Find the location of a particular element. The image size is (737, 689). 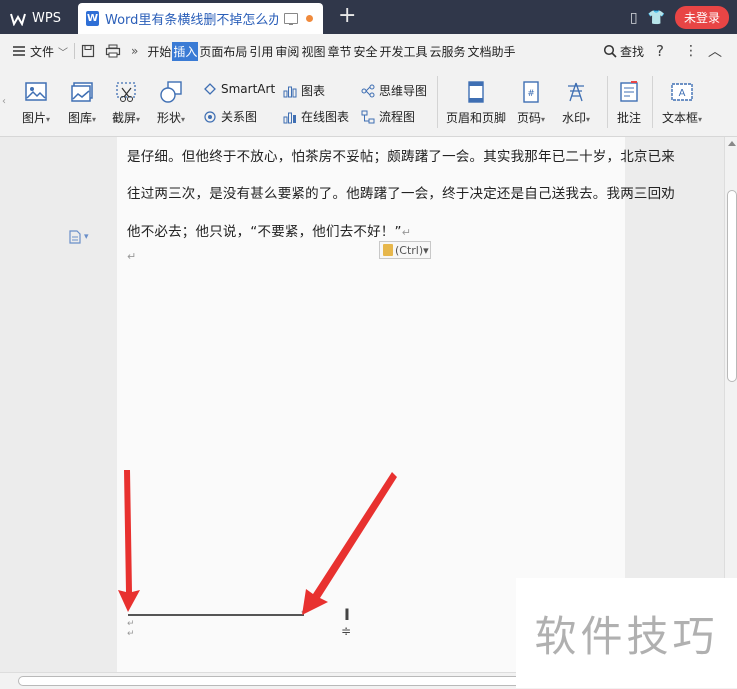

red-arrow-right is located at coordinates (349, 543).